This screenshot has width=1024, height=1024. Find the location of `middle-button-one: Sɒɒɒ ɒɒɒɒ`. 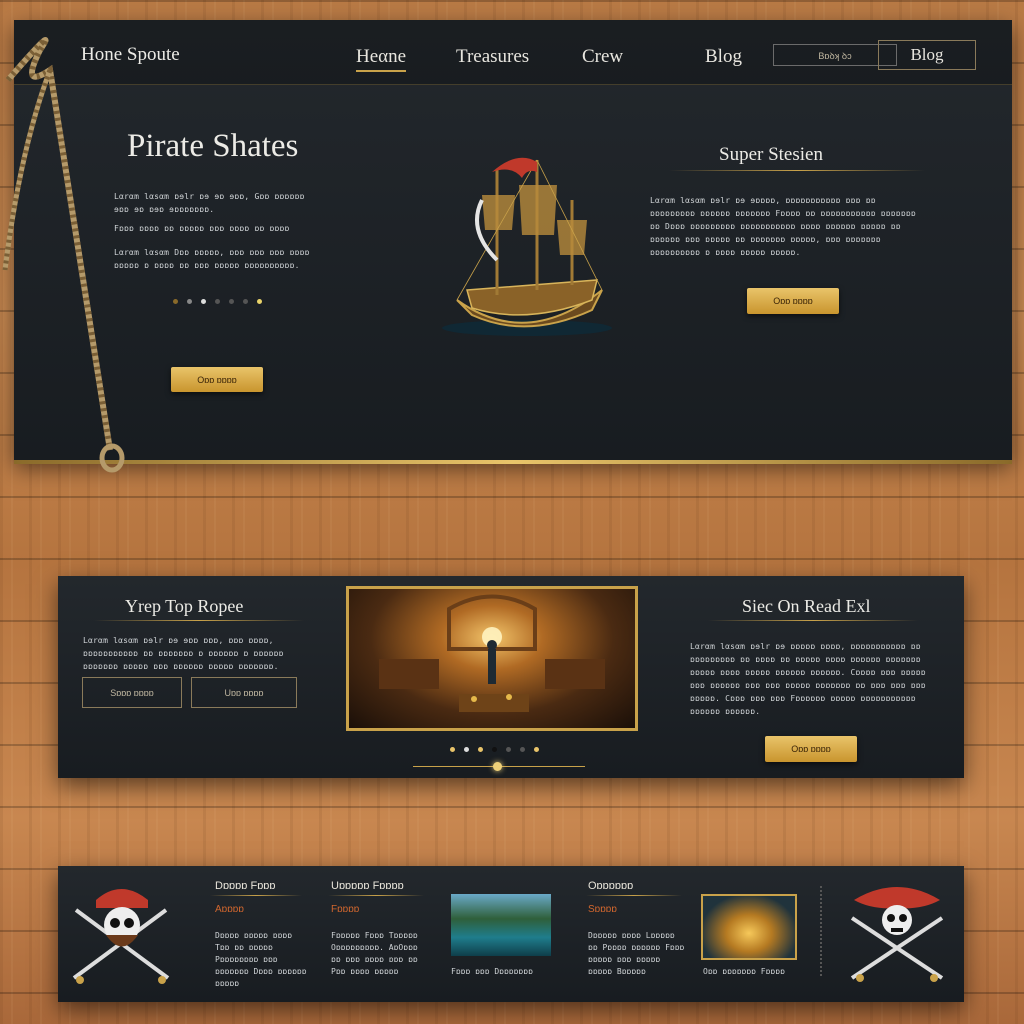

middle-button-one: Sɒɒɒ ɒɒɒɒ is located at coordinates (132, 692).